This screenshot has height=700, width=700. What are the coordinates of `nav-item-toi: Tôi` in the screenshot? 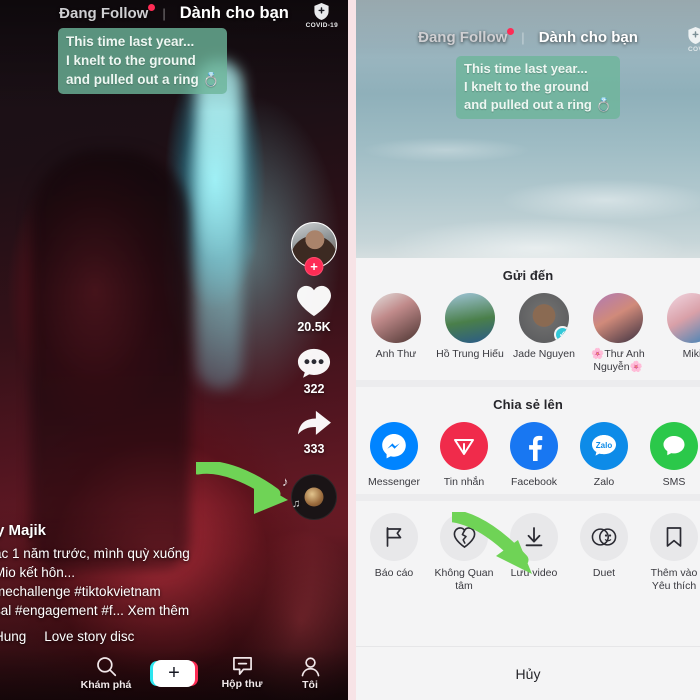 It's located at (310, 673).